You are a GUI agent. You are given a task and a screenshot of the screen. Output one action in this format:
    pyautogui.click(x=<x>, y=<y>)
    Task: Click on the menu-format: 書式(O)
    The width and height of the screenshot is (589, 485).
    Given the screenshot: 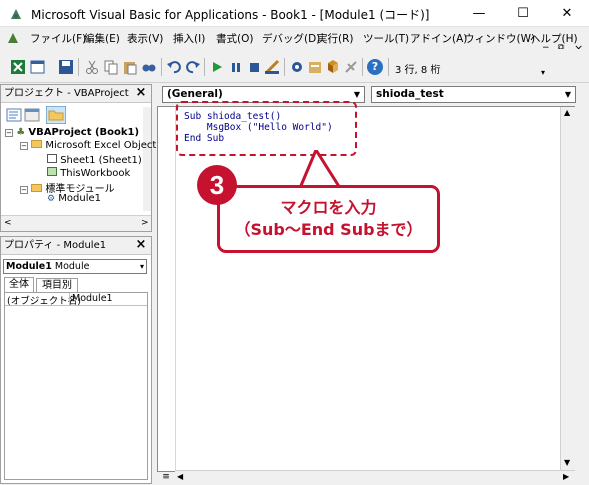 What is the action you would take?
    pyautogui.click(x=234, y=38)
    